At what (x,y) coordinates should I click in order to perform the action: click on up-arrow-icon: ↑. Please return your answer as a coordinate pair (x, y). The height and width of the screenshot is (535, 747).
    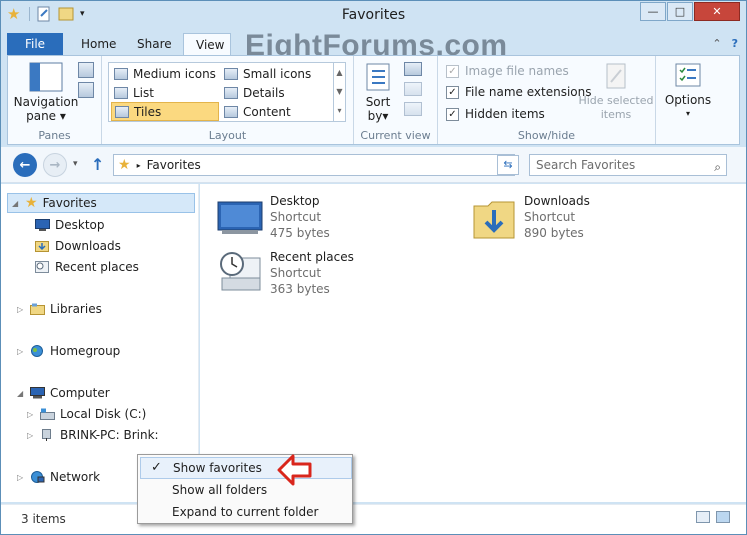
    Looking at the image, I should click on (97, 164).